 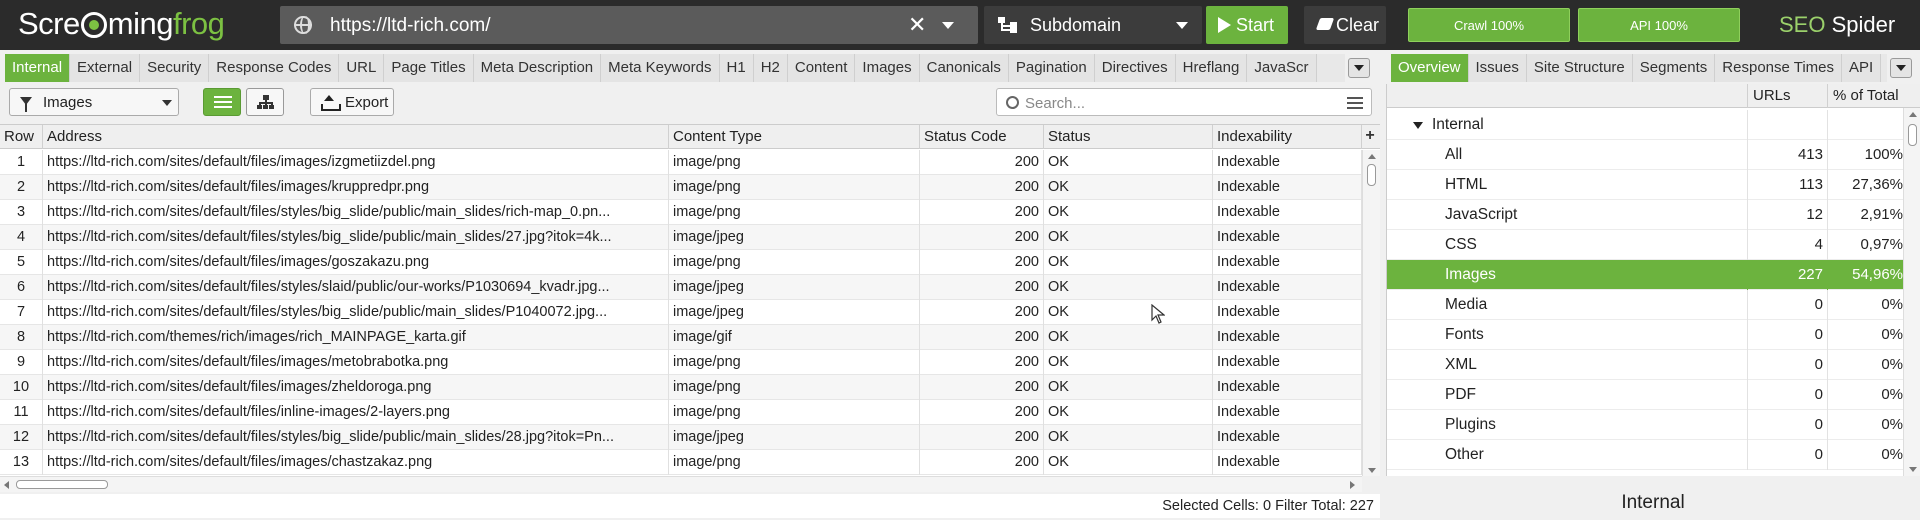 I want to click on tab-page-titles: Page Titles, so click(x=429, y=68).